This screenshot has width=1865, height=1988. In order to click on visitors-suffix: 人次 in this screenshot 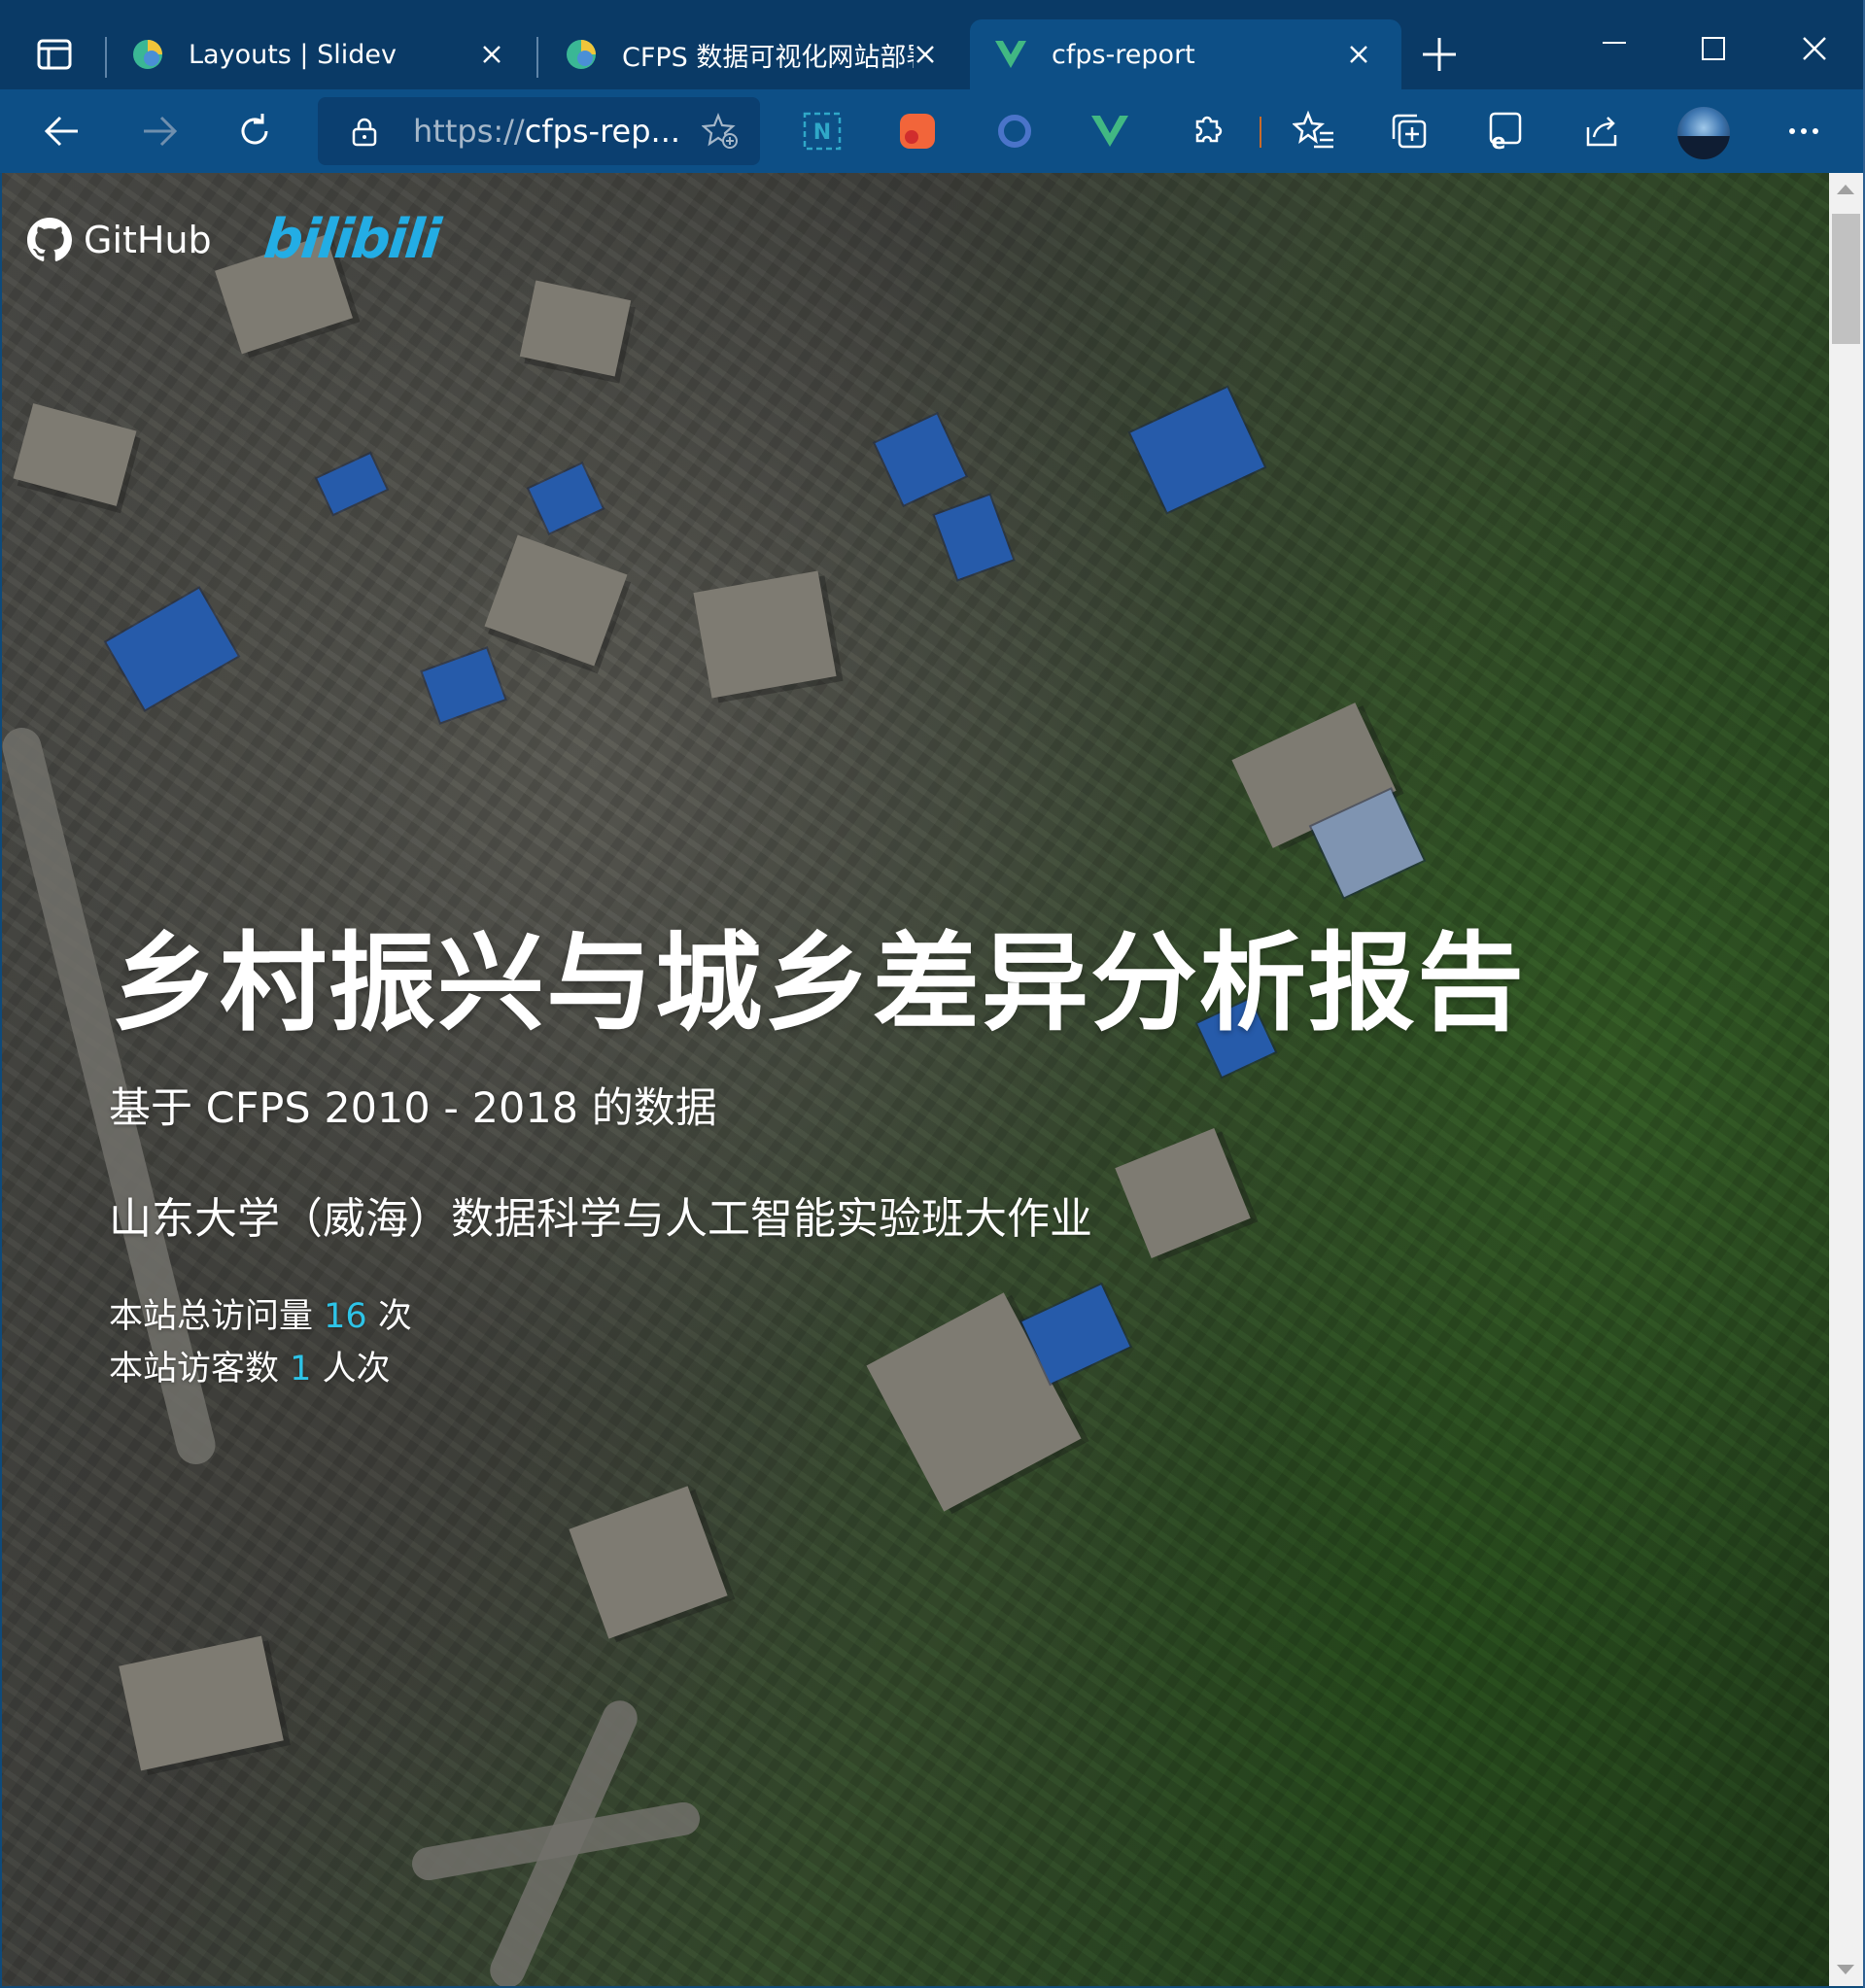, I will do `click(356, 1369)`.